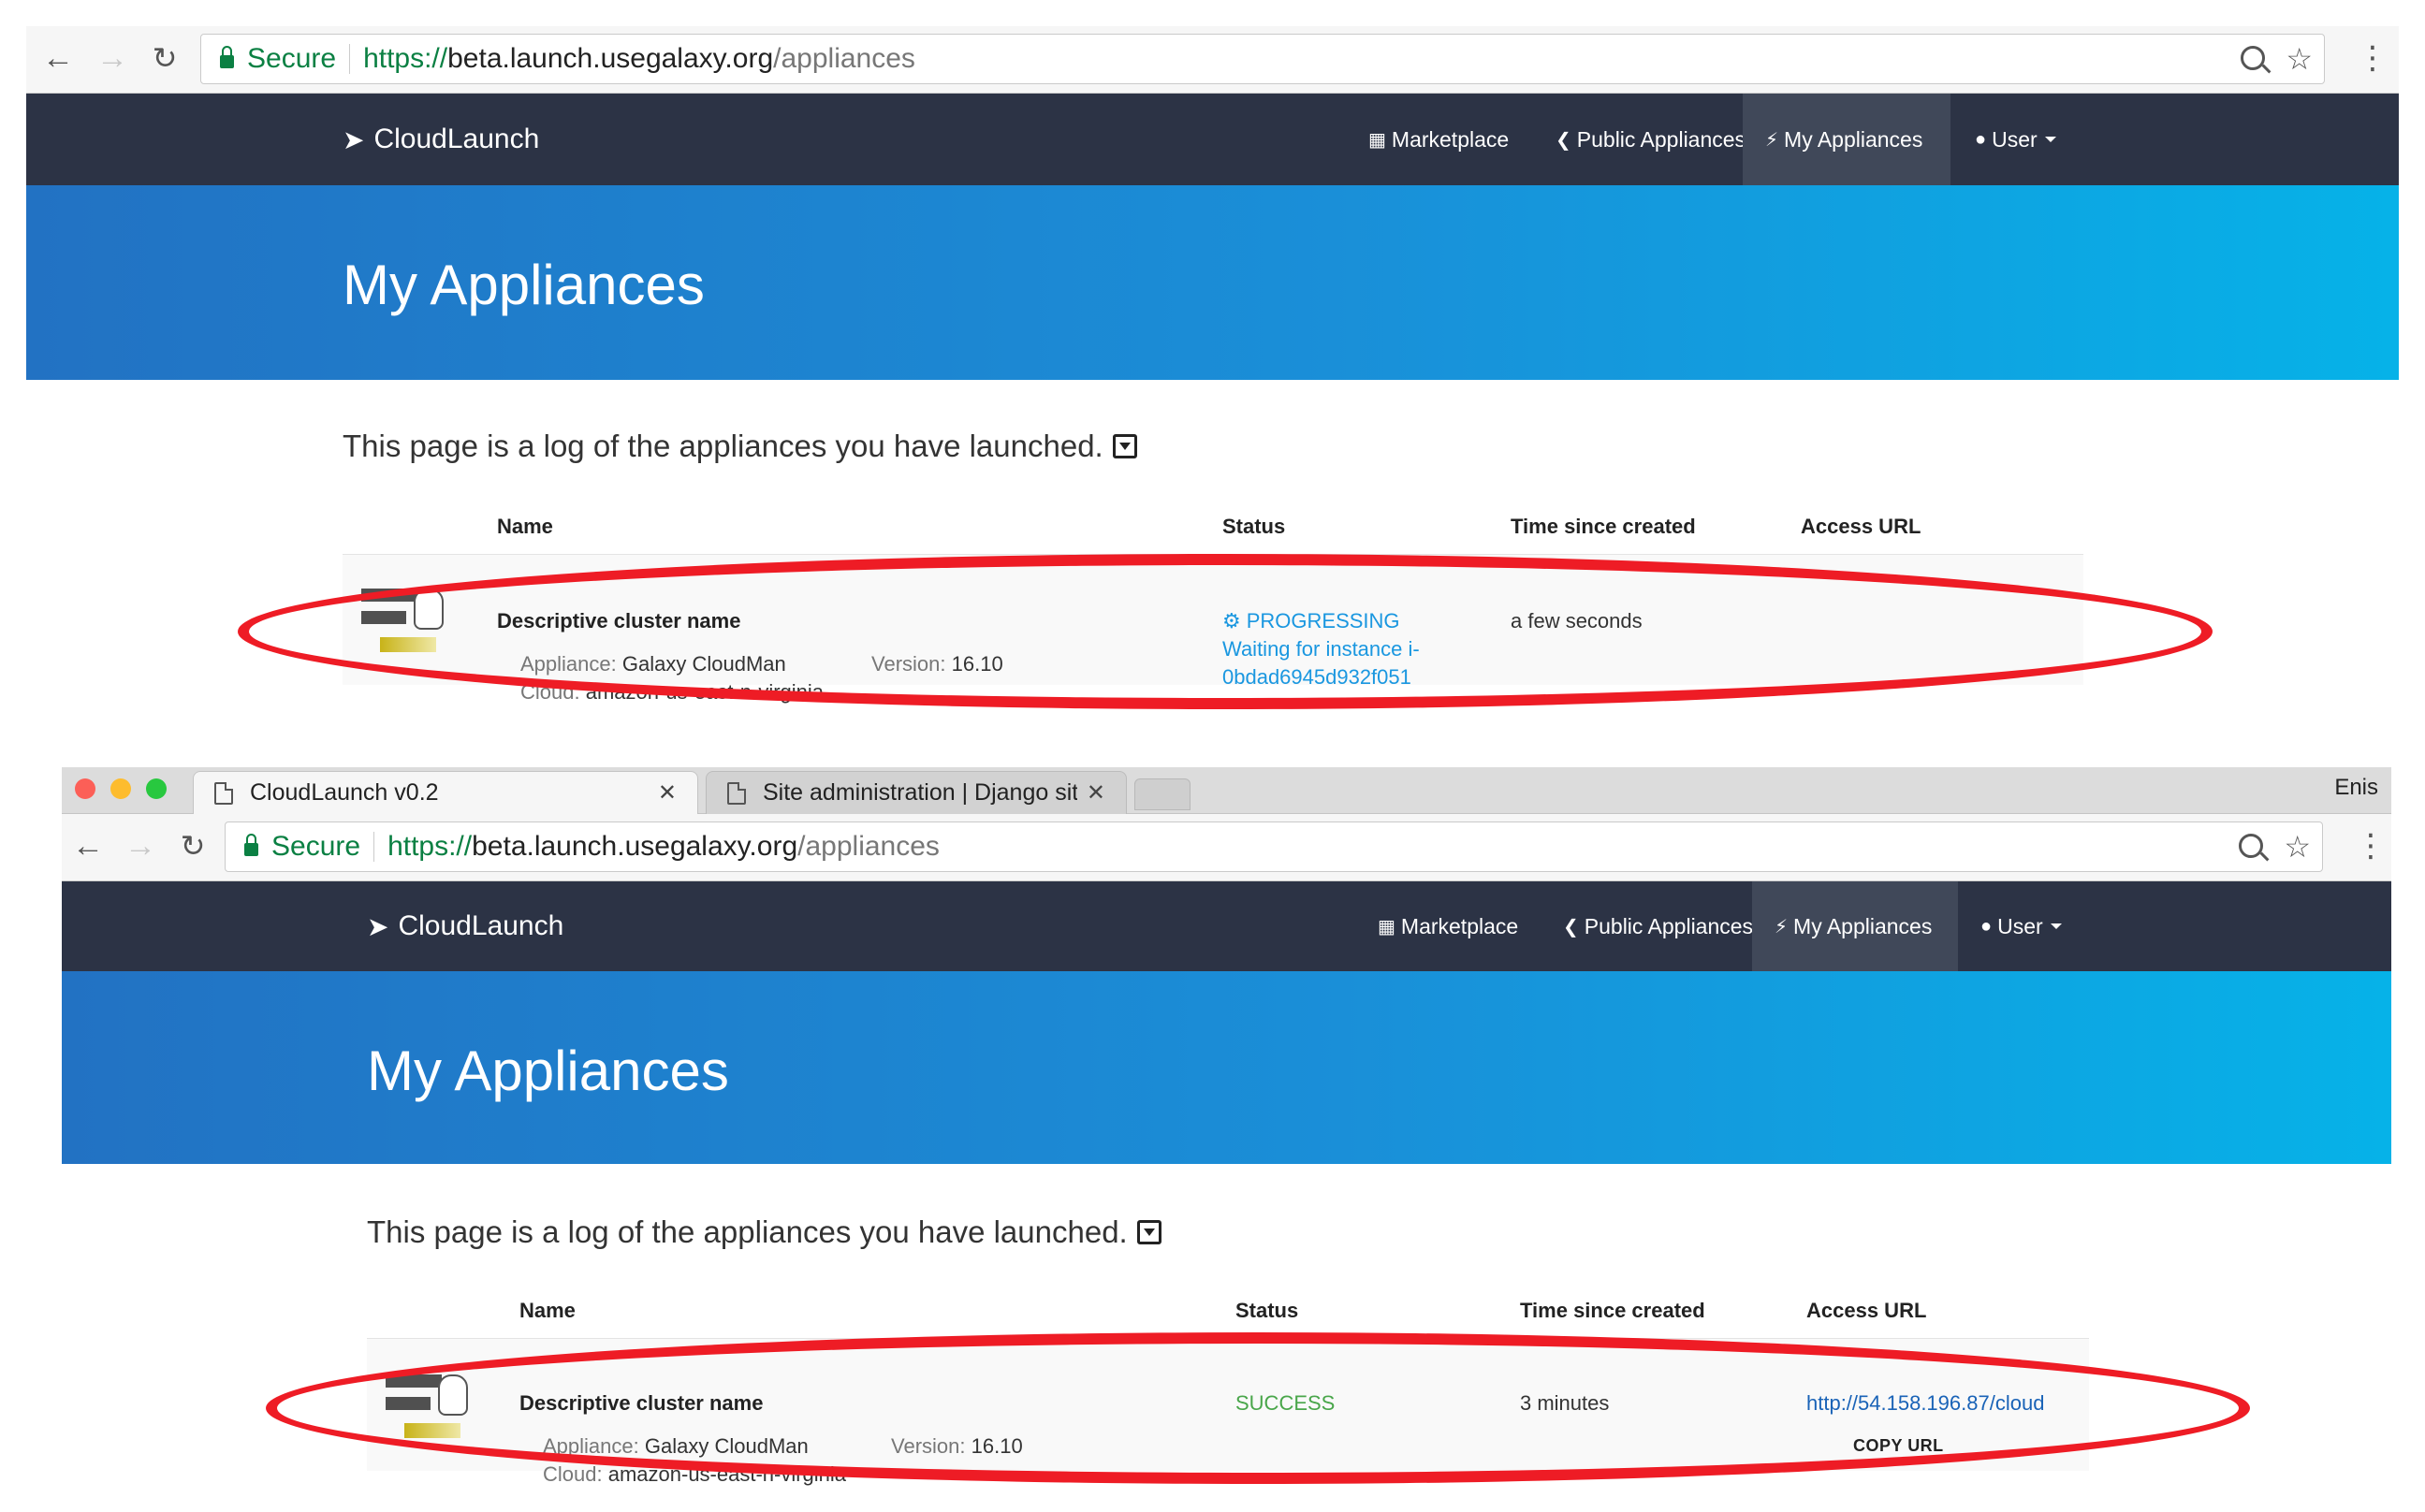 Image resolution: width=2425 pixels, height=1512 pixels. Describe the element at coordinates (573, 1474) in the screenshot. I see `cloud-label: Cloud:` at that location.